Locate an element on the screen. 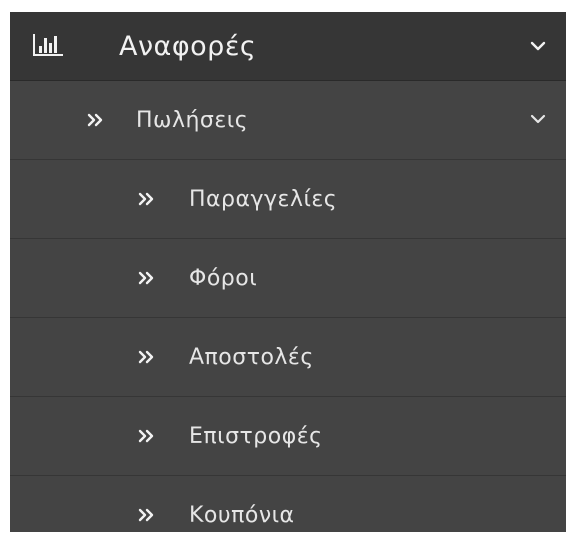 The image size is (575, 555). menu-item-reports-label: Αναφορές is located at coordinates (188, 46).